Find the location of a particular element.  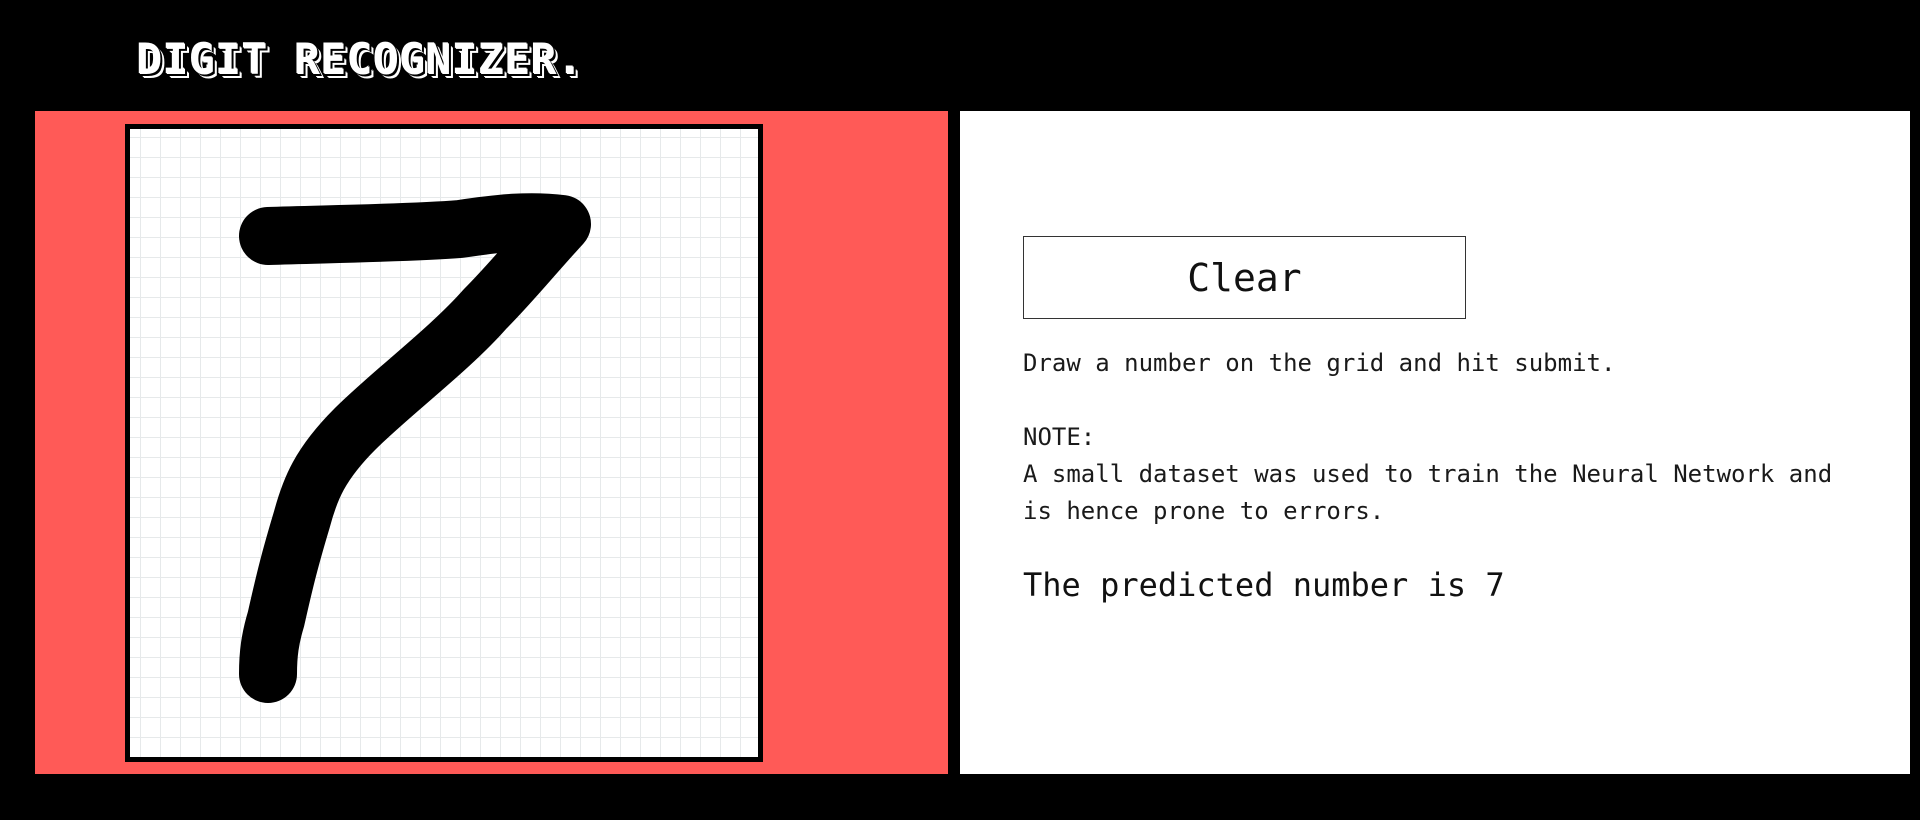

clear-button: Clear is located at coordinates (1244, 277).